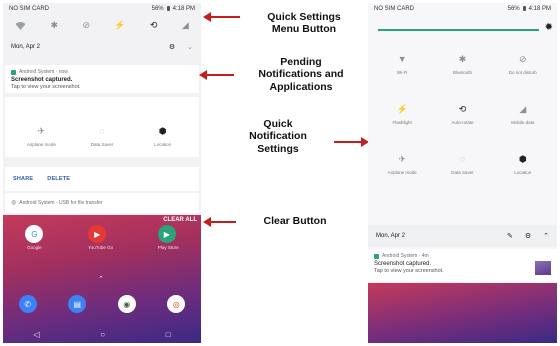 This screenshot has width=560, height=346. I want to click on wifi-icon: ▼, so click(402, 59).